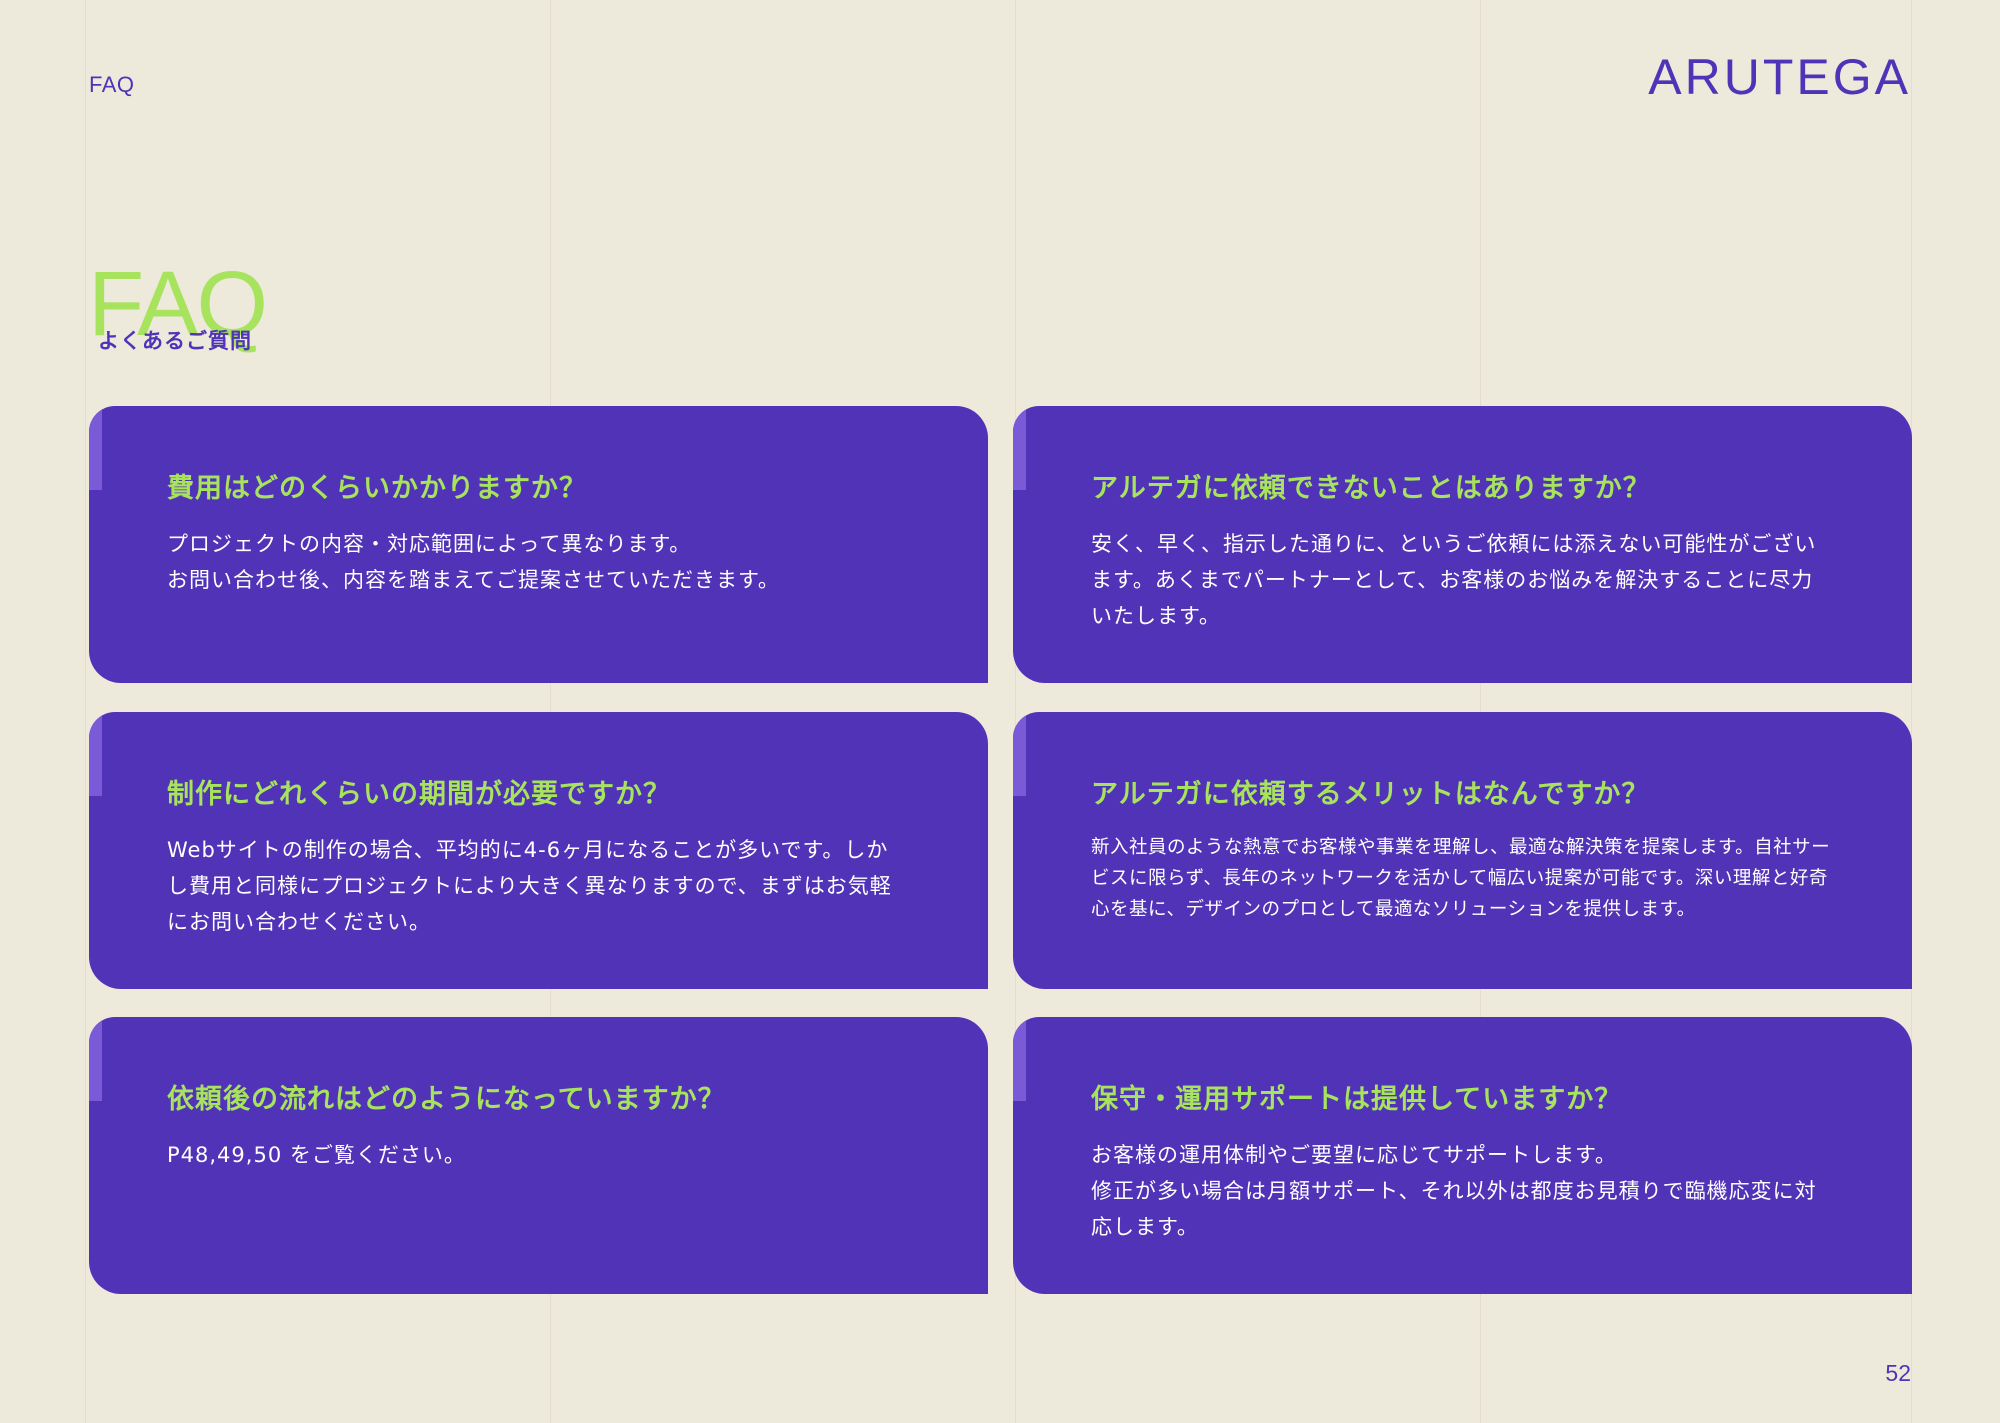 Image resolution: width=2000 pixels, height=1423 pixels. What do you see at coordinates (1371, 488) in the screenshot?
I see `faq-question: アルテガに依頼できないことはありますか？` at bounding box center [1371, 488].